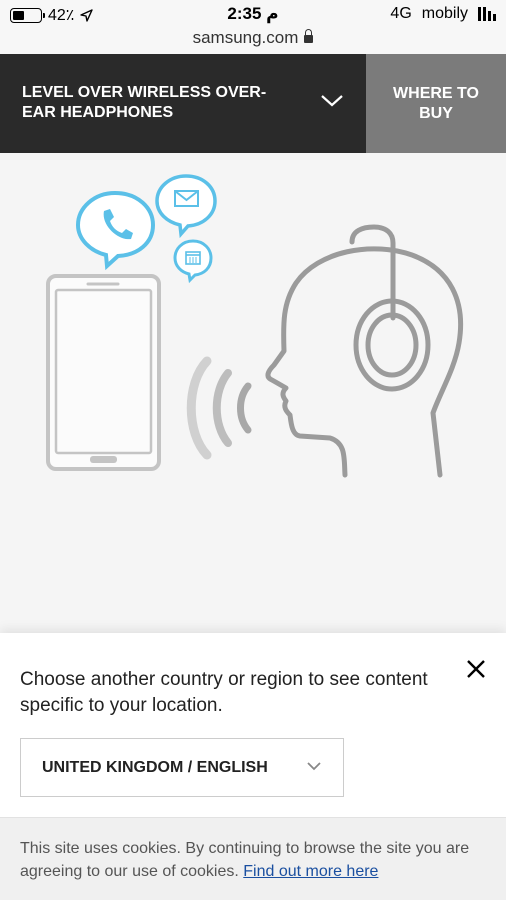  I want to click on phone-call-bubble-icon, so click(115, 230).